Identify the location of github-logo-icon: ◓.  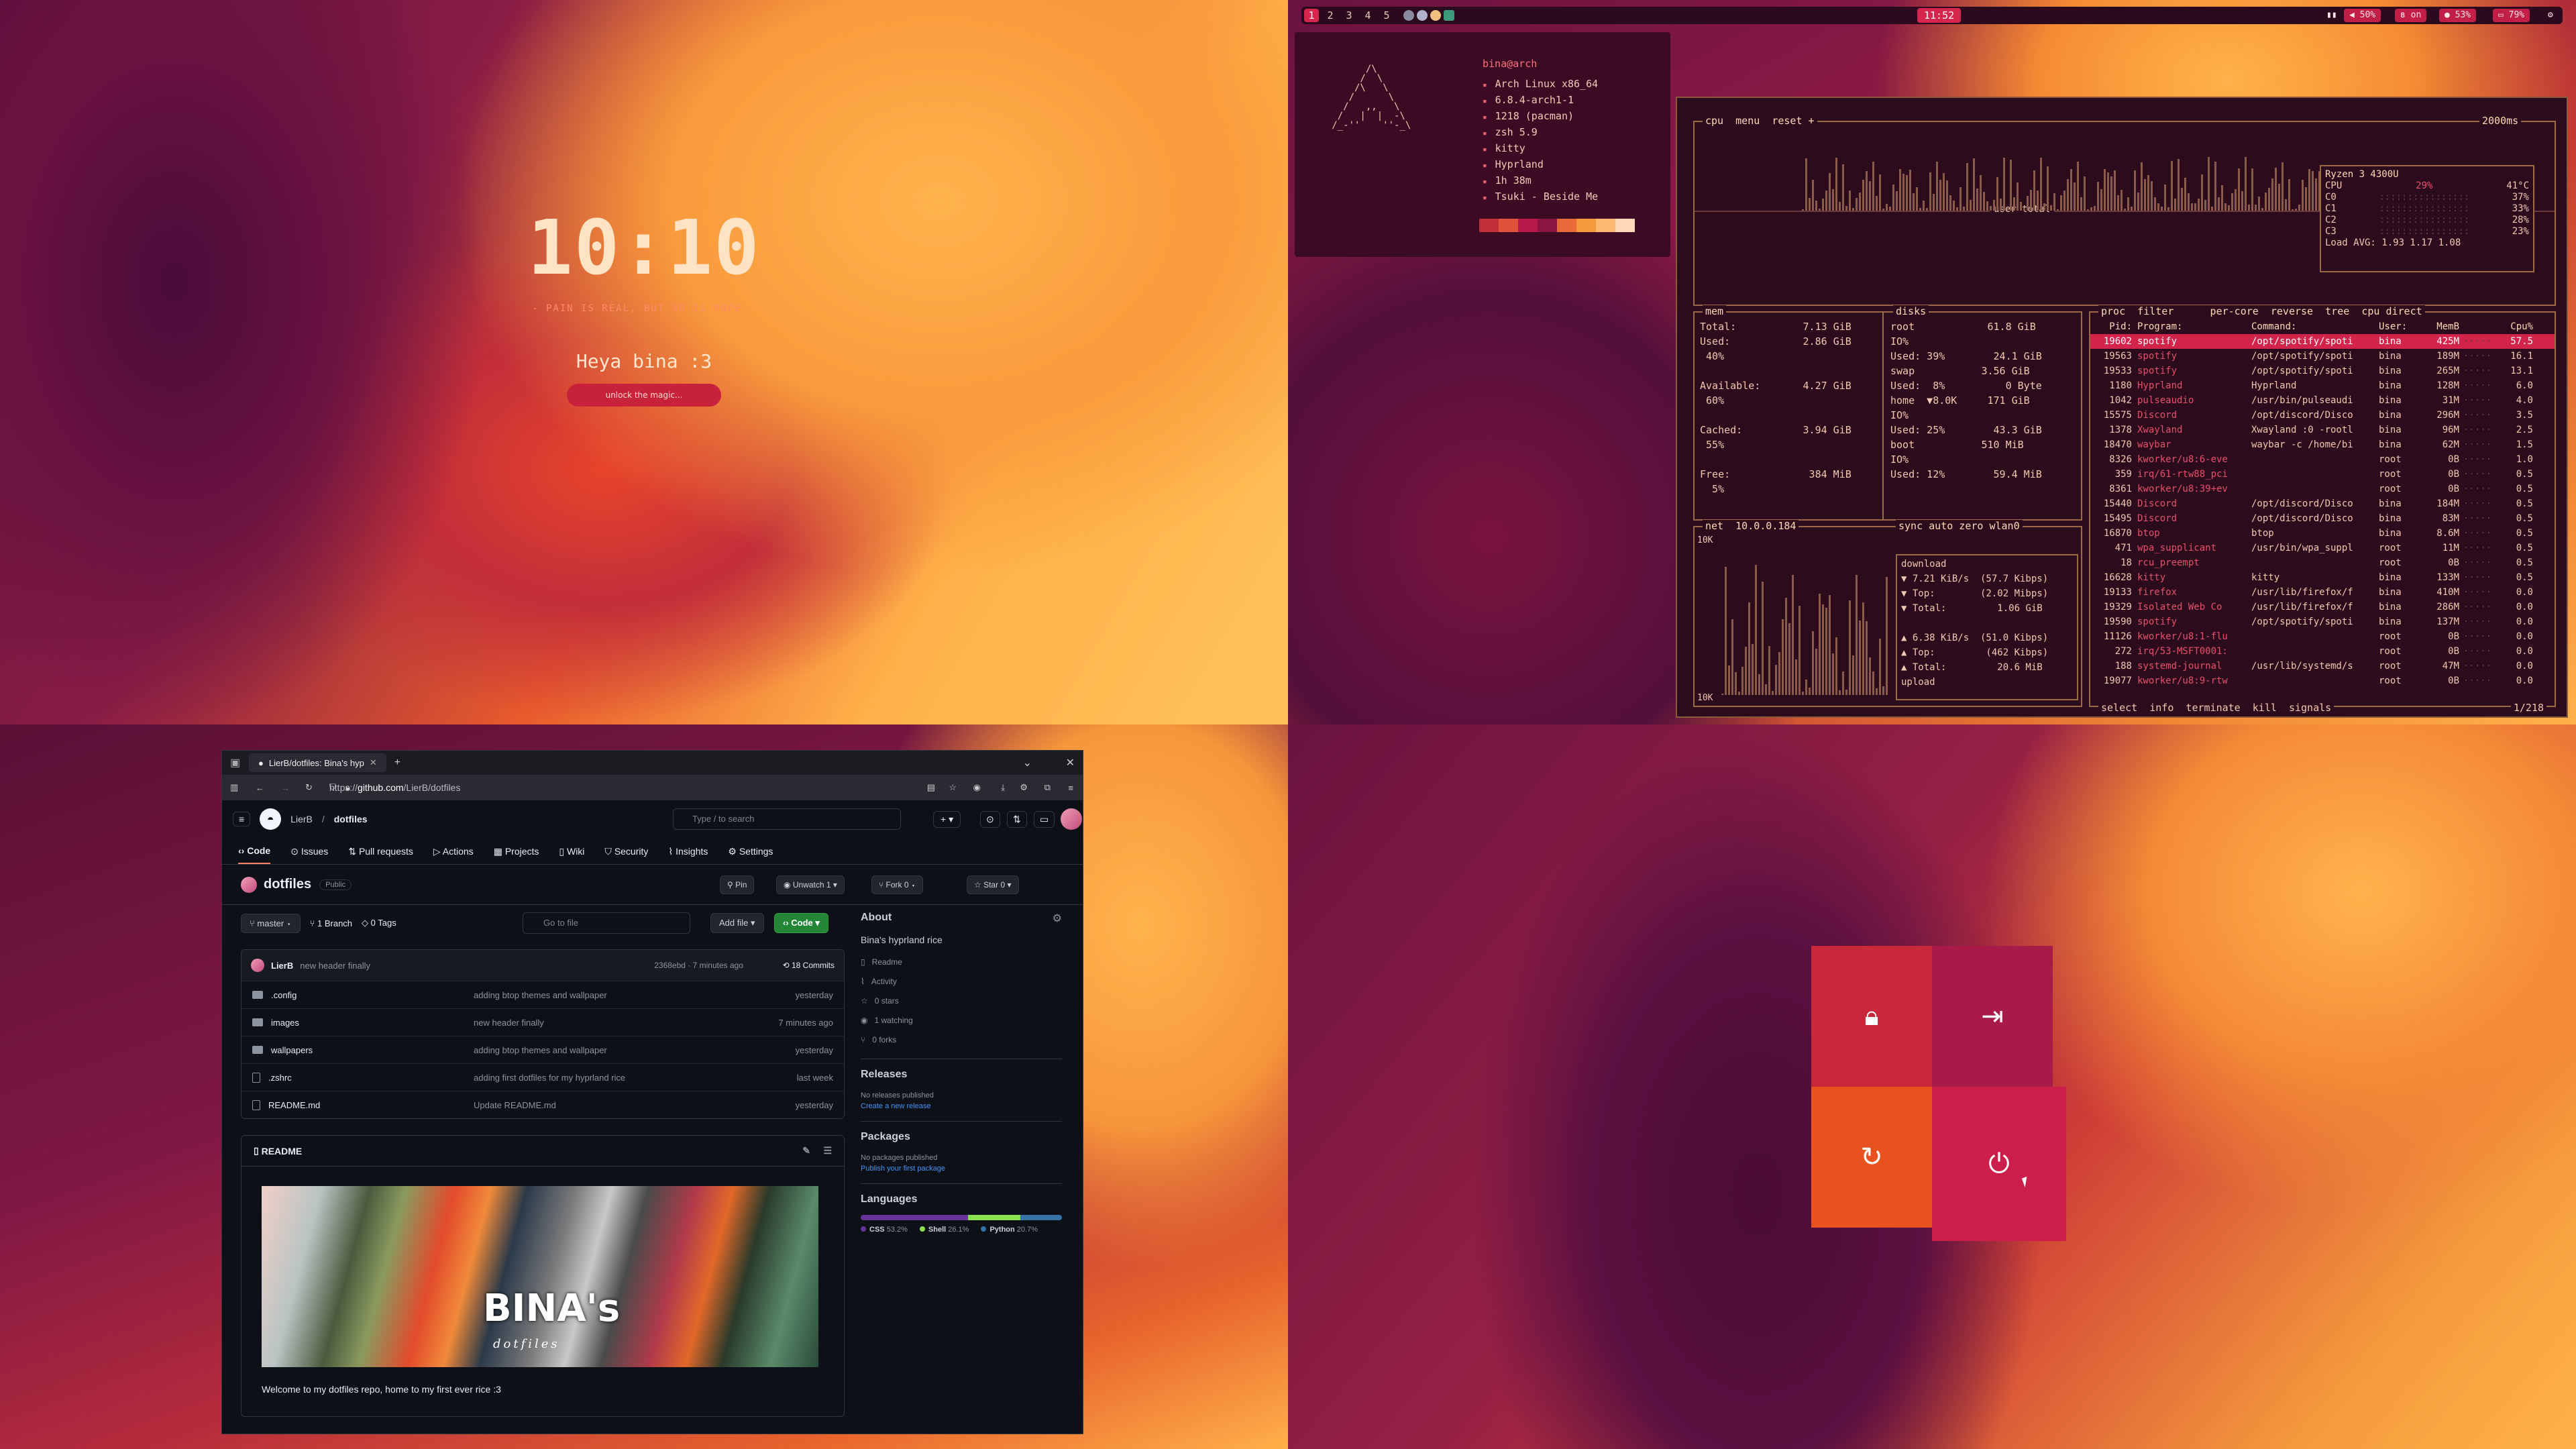
(271, 819).